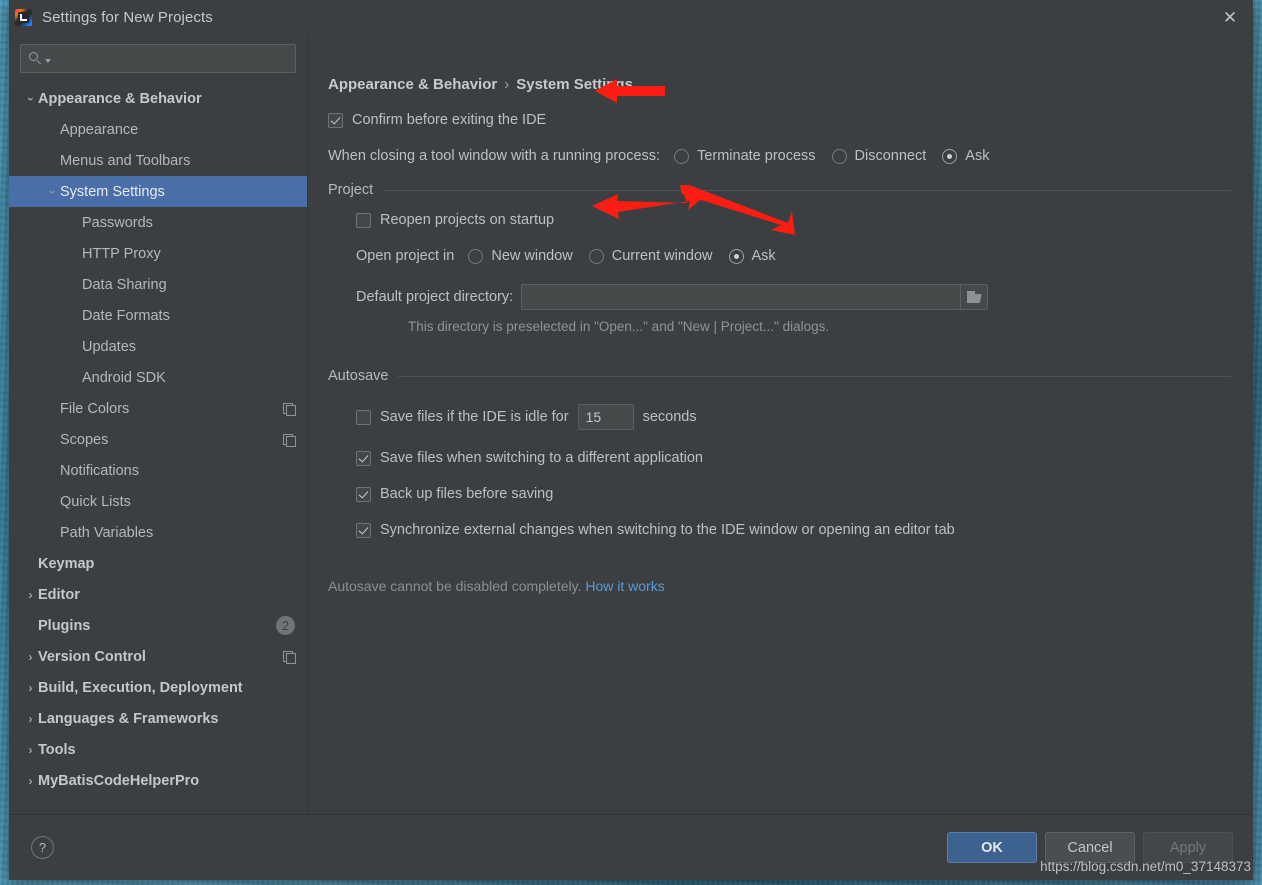 Image resolution: width=1262 pixels, height=885 pixels. I want to click on sidebar-item-label: Android SDK, so click(124, 377).